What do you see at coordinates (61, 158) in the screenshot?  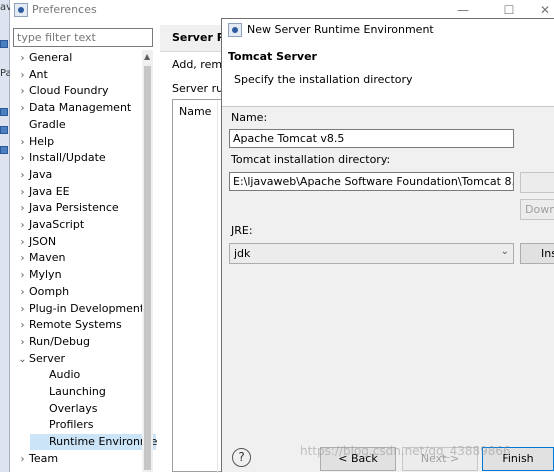 I see `tree-item: › Install/Update` at bounding box center [61, 158].